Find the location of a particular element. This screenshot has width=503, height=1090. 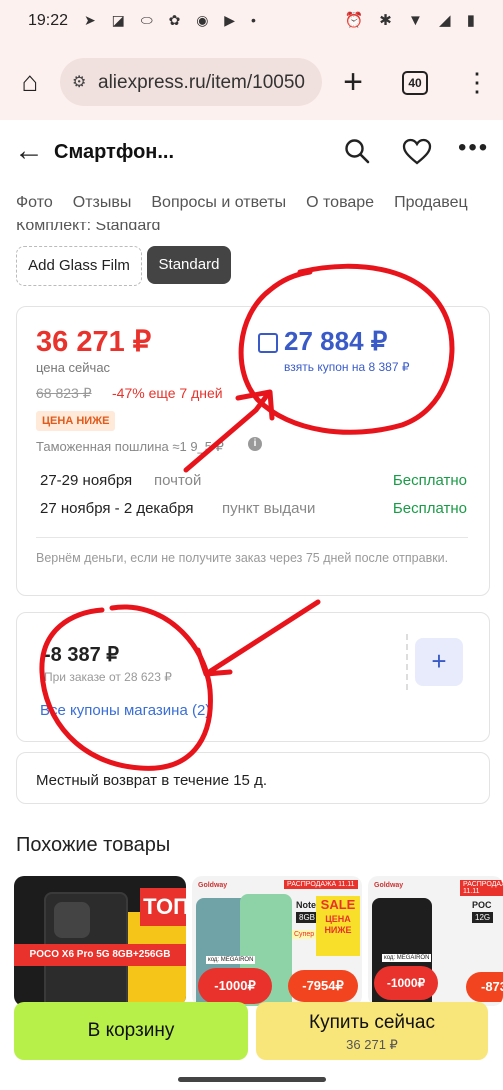

variant-add-glass-film: Add Glass Film is located at coordinates (79, 266).